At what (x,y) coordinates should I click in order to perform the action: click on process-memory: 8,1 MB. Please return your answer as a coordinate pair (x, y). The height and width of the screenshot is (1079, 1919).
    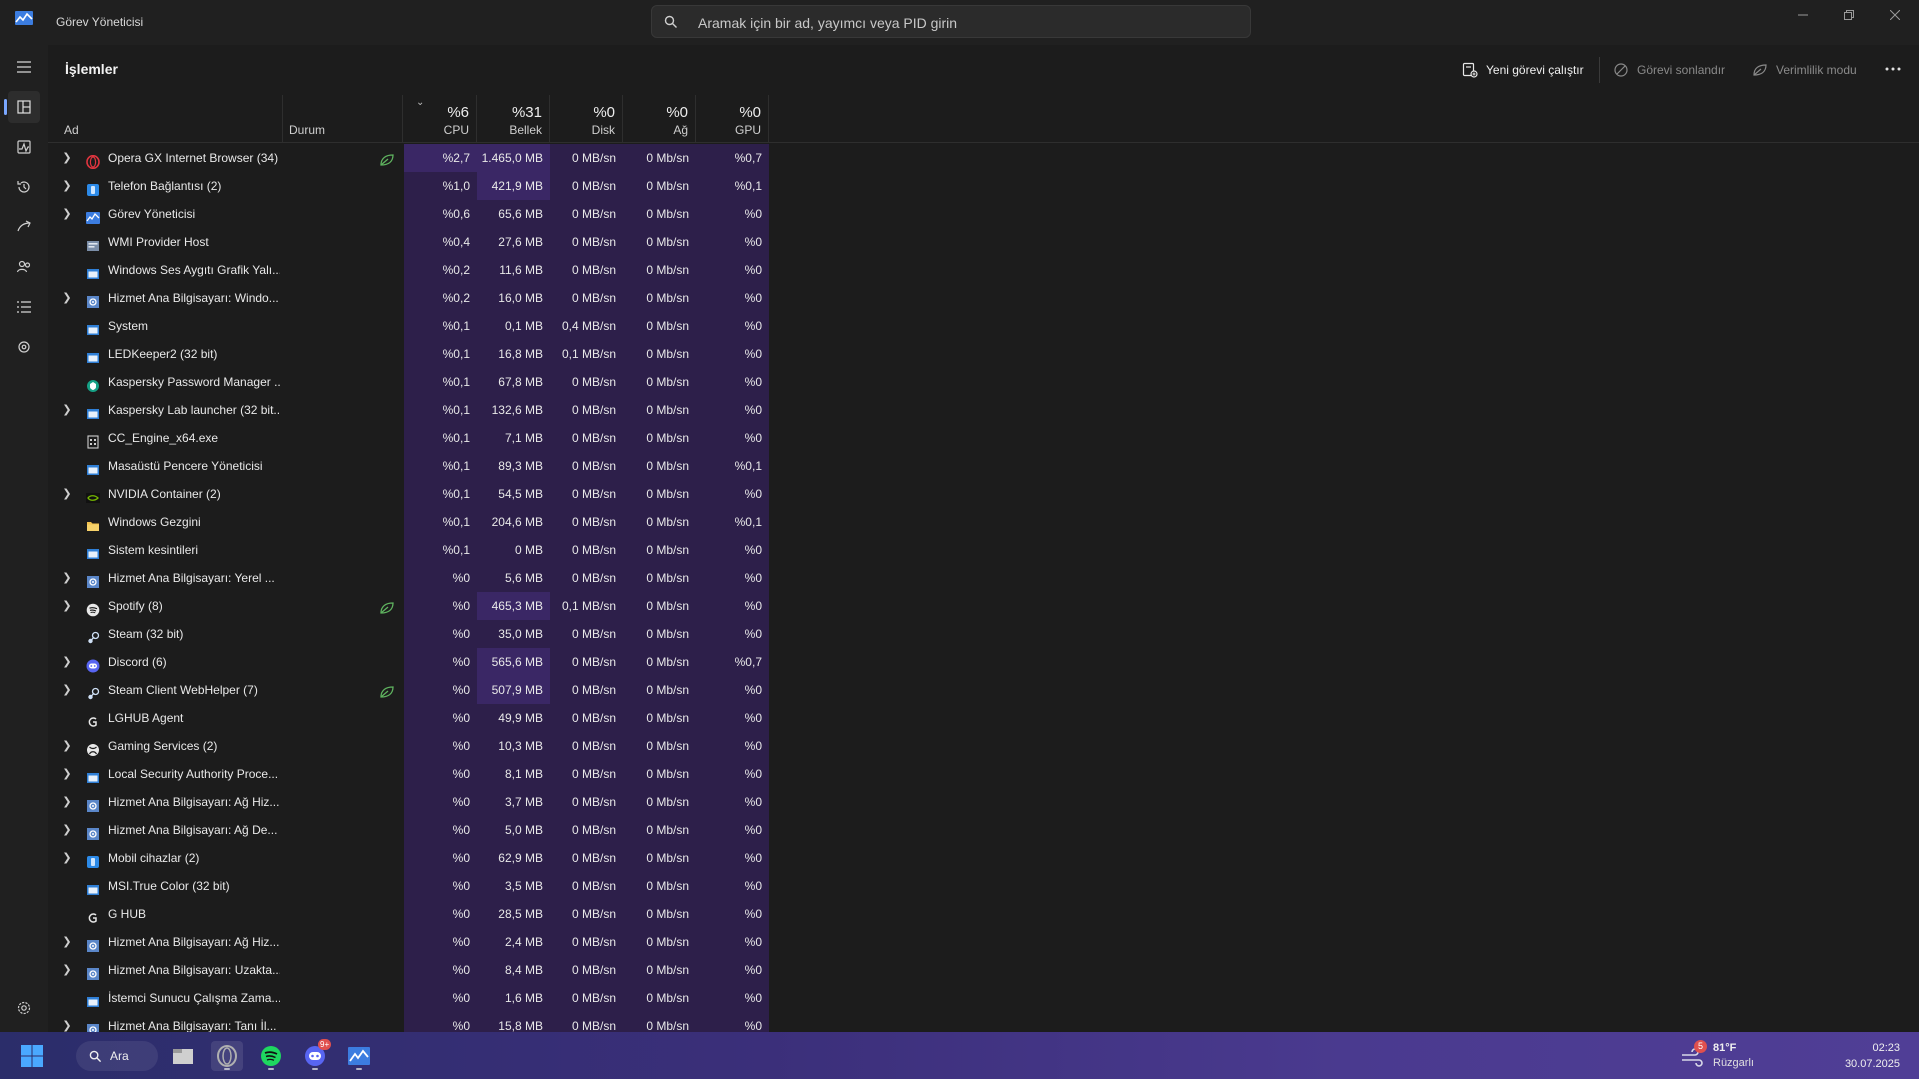
    Looking at the image, I should click on (513, 774).